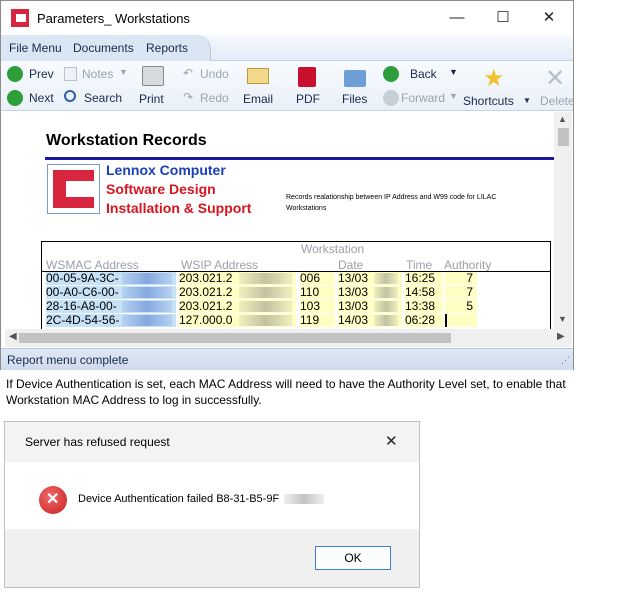 This screenshot has width=622, height=593. I want to click on error-icon: ✕, so click(53, 500).